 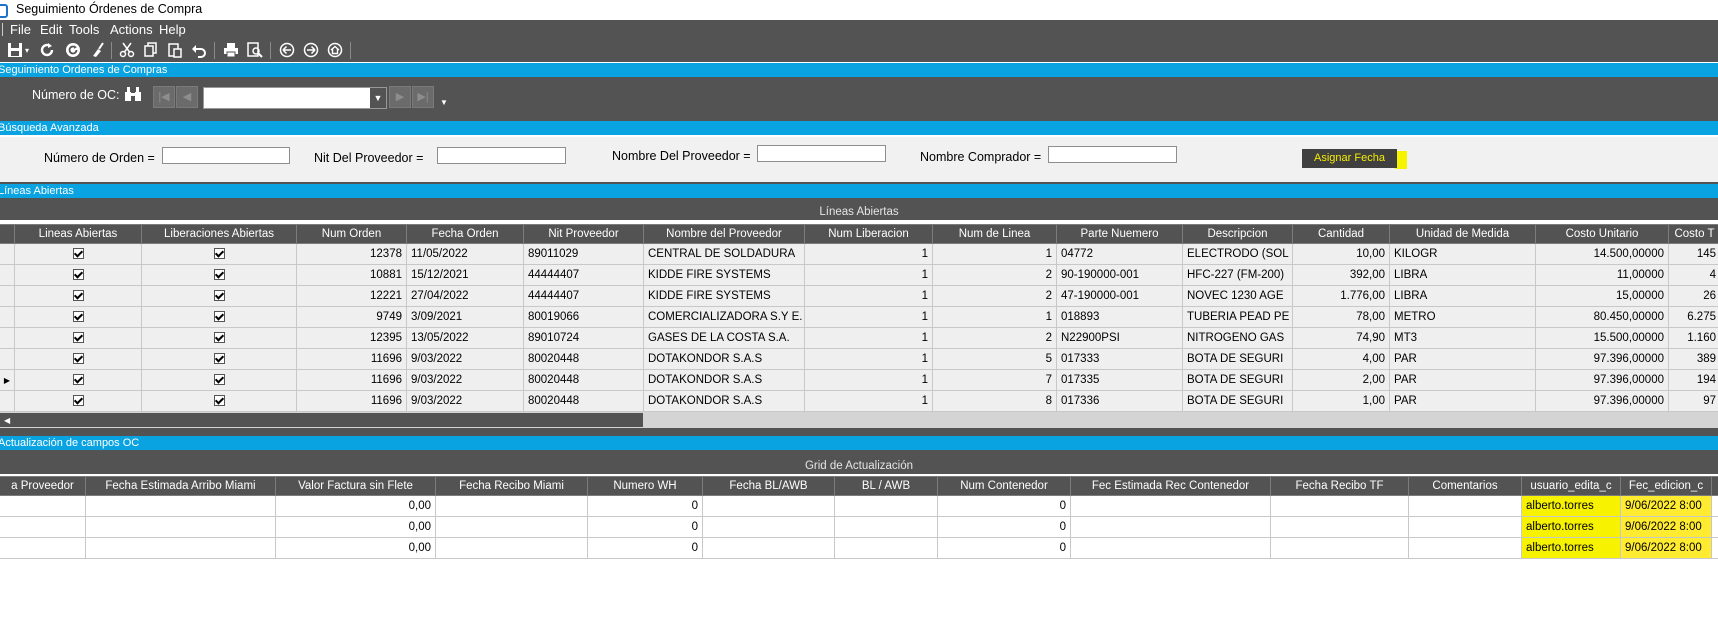 I want to click on table-row: 0,00 0 0 alberto.torres 9/06/2022 8:00, so click(x=859, y=506).